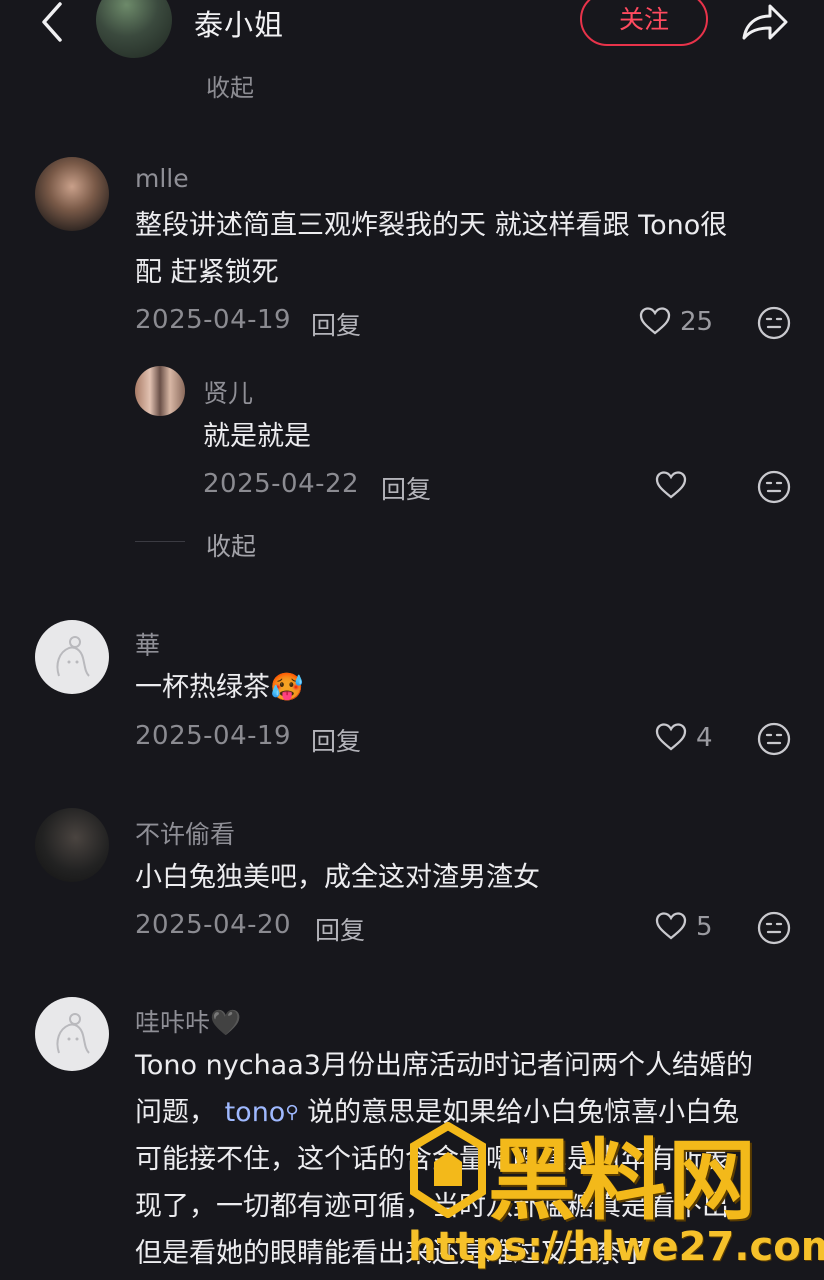 The width and height of the screenshot is (824, 1280). Describe the element at coordinates (257, 436) in the screenshot. I see `reply-text: 就是就是` at that location.